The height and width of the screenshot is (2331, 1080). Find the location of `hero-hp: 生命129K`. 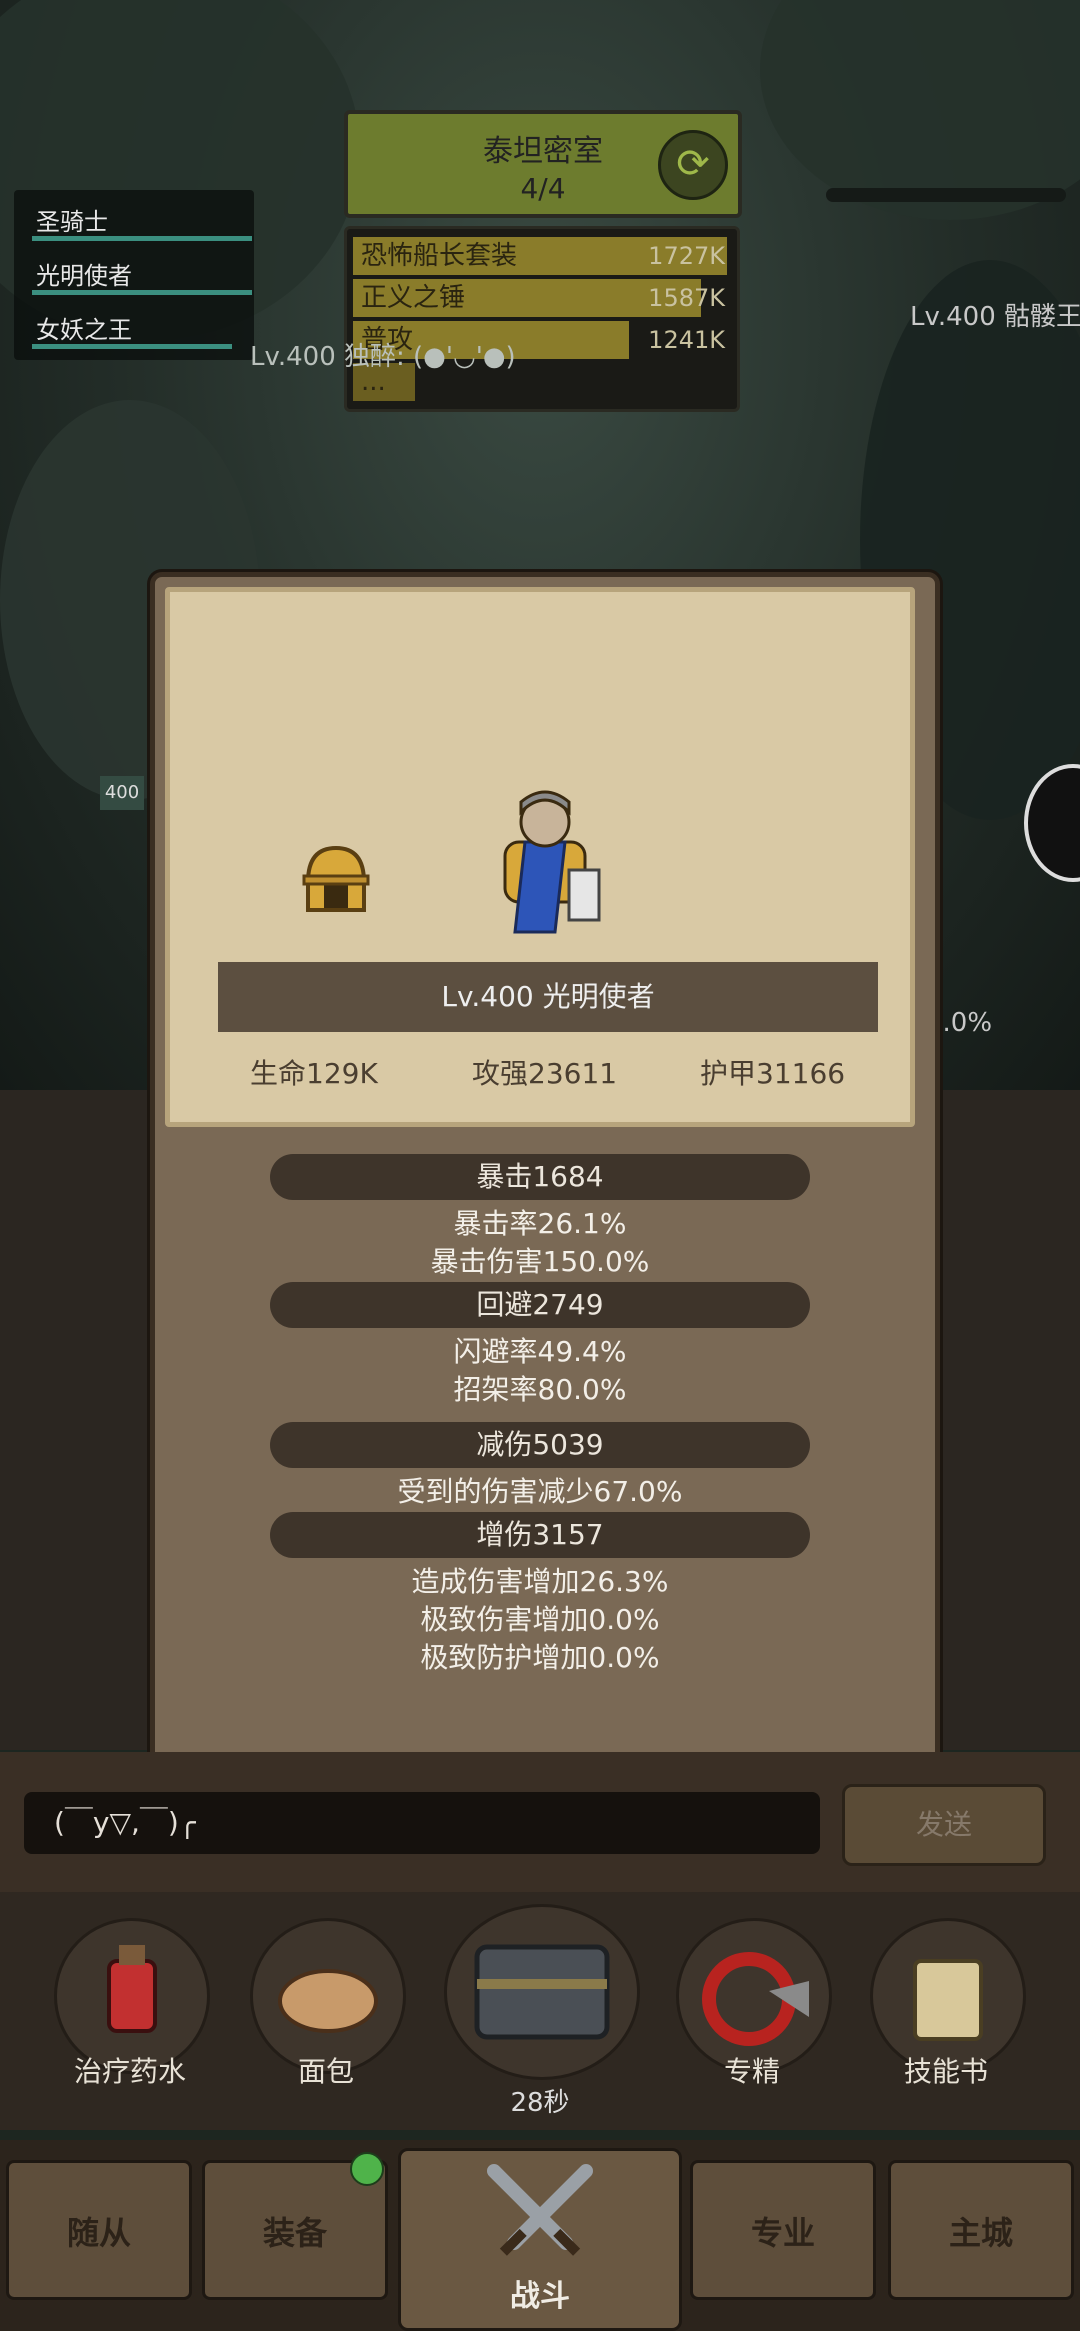

hero-hp: 生命129K is located at coordinates (314, 1073).